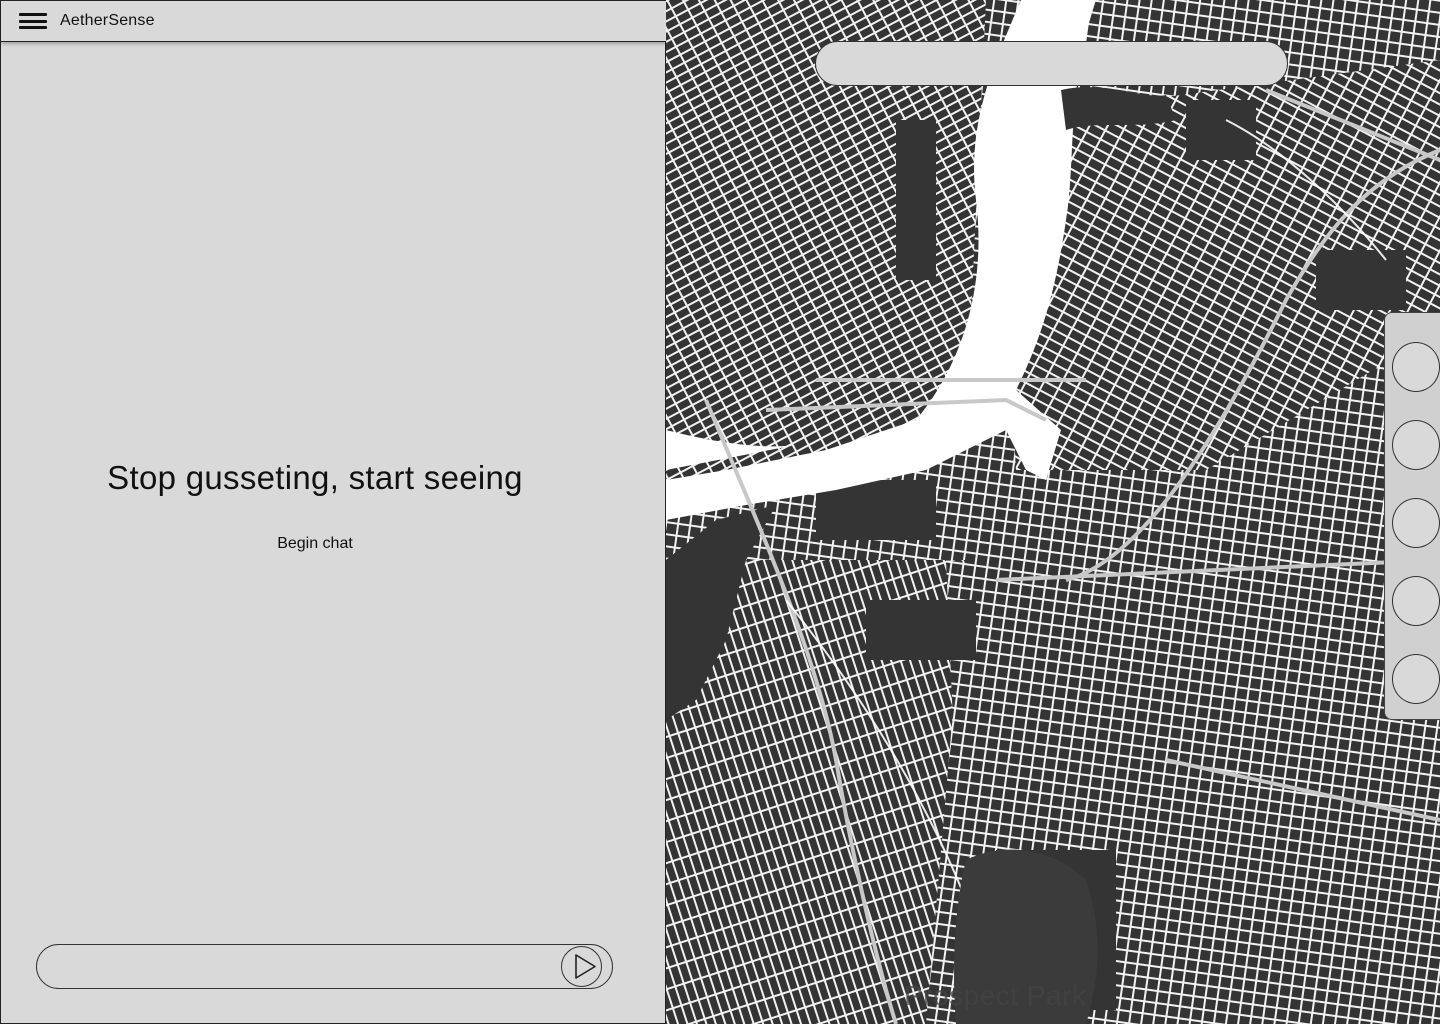 This screenshot has width=1440, height=1024. I want to click on hamburger-menu-icon, so click(33, 21).